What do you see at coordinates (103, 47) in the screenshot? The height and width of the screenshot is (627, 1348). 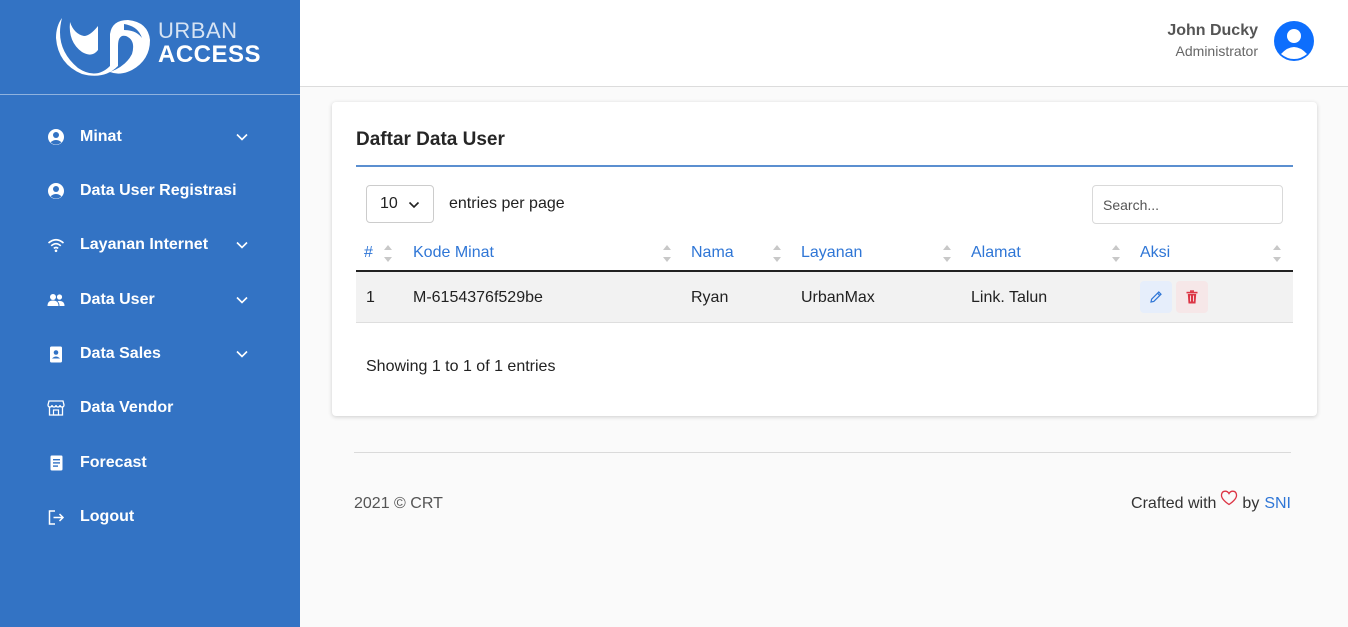 I see `urban-access-logo-icon` at bounding box center [103, 47].